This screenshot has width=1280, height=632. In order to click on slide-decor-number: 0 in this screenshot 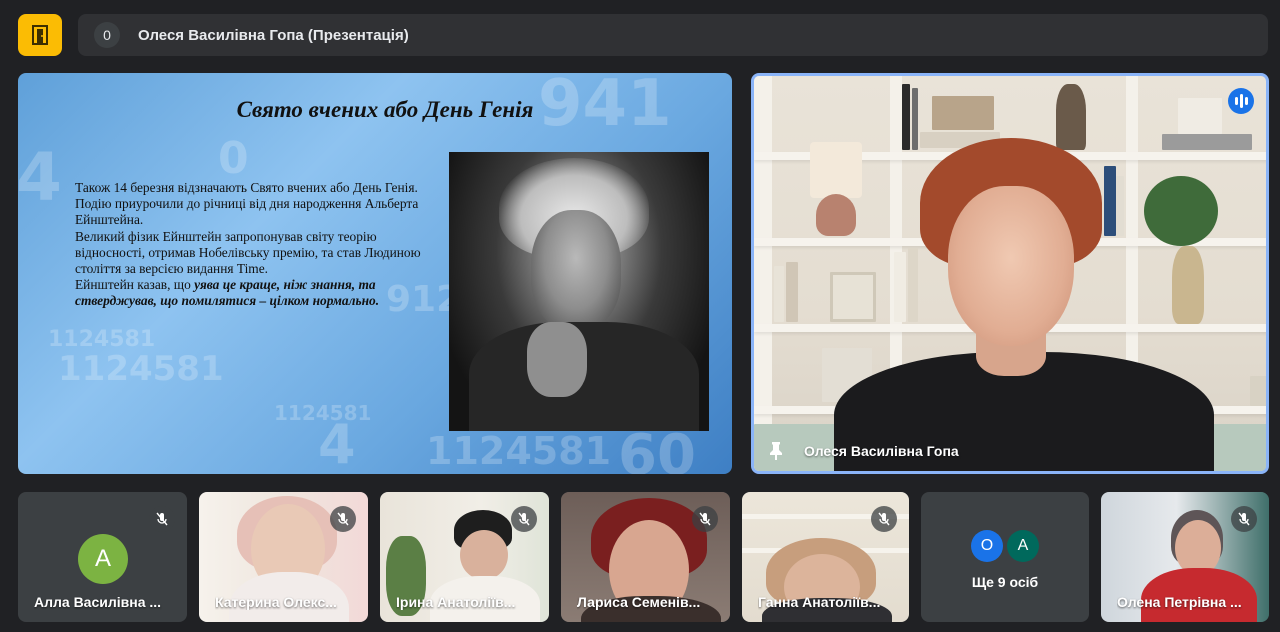, I will do `click(233, 158)`.